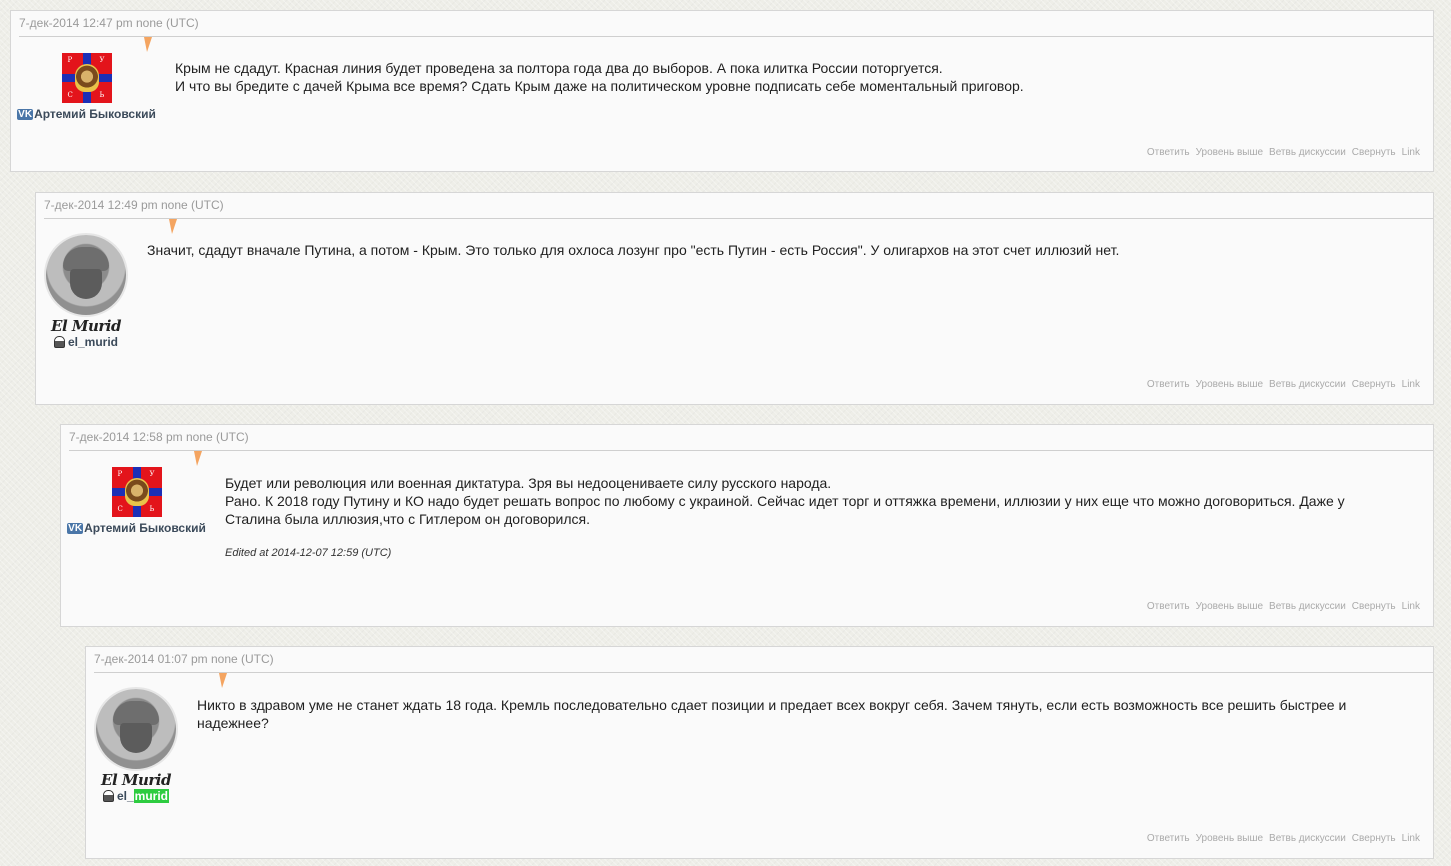 This screenshot has height=866, width=1451. Describe the element at coordinates (738, 206) in the screenshot. I see `comment-timestamp: 7-дек-2014 12:49 pm none (UTC)` at that location.